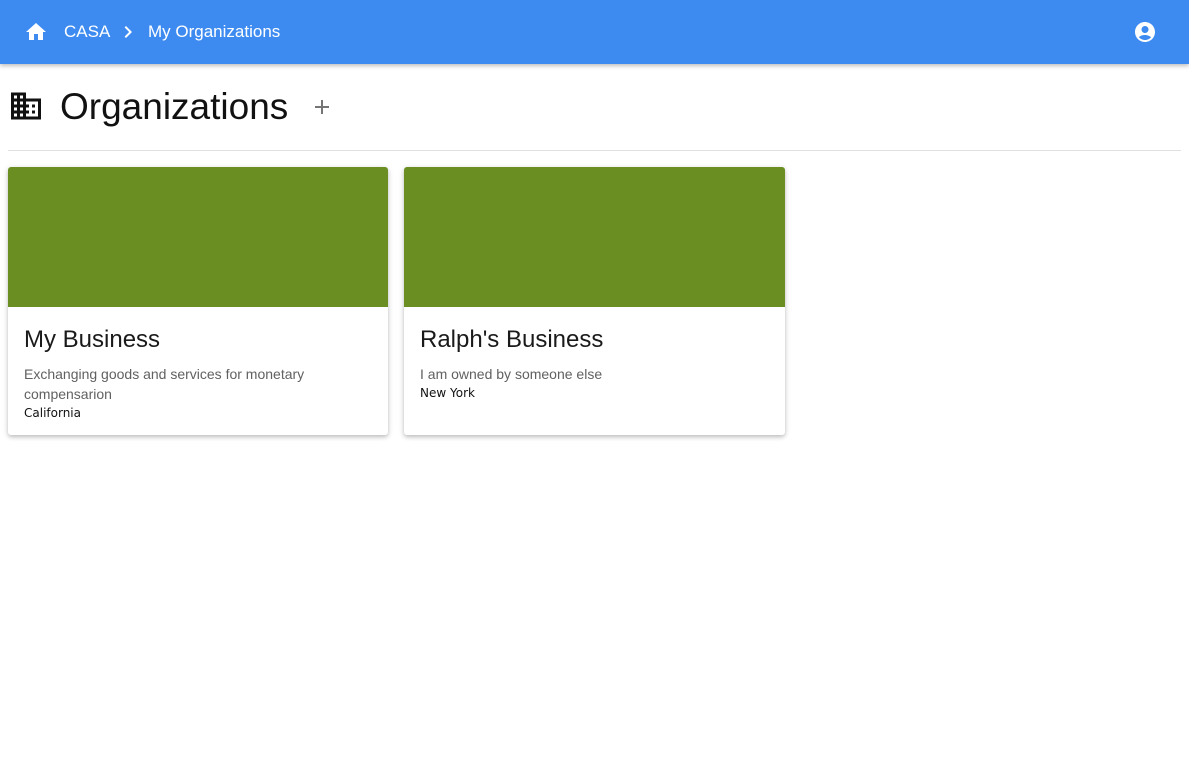 The width and height of the screenshot is (1189, 763). I want to click on account-circle-icon, so click(1145, 32).